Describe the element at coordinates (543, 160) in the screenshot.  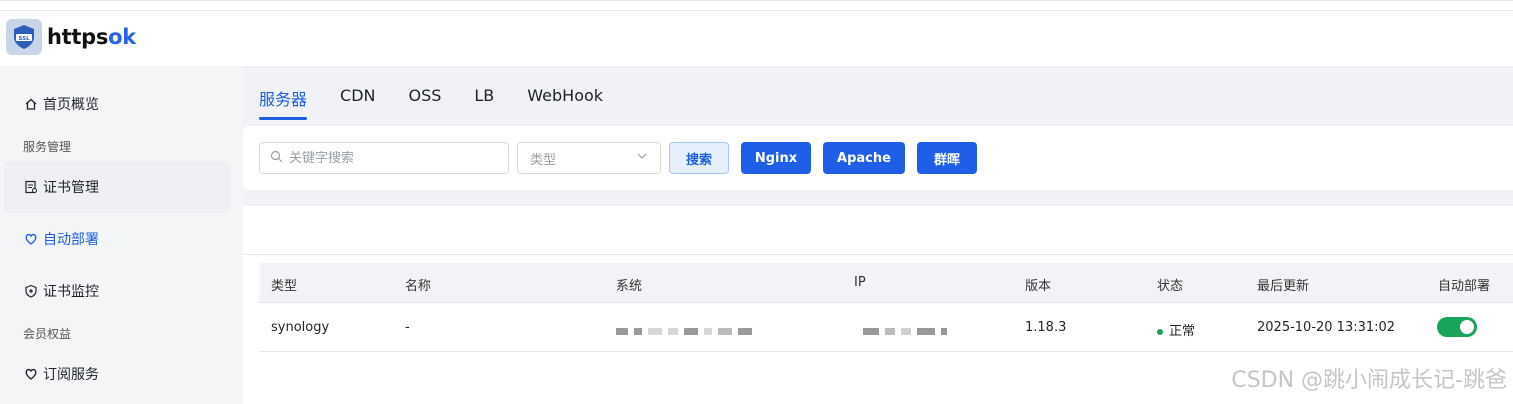
I see `type-select-placeholder: 类型` at that location.